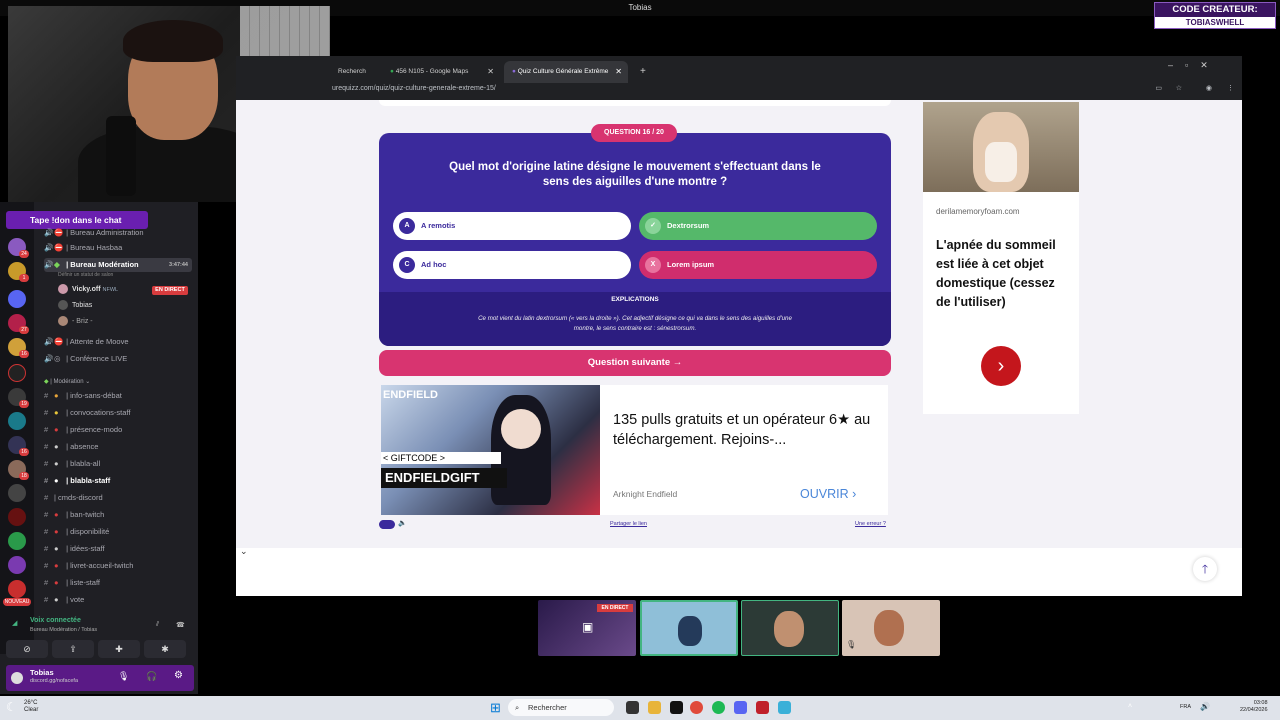 This screenshot has height=720, width=1280. What do you see at coordinates (74, 515) in the screenshot?
I see `text-channel: # ● | ban-twitch` at bounding box center [74, 515].